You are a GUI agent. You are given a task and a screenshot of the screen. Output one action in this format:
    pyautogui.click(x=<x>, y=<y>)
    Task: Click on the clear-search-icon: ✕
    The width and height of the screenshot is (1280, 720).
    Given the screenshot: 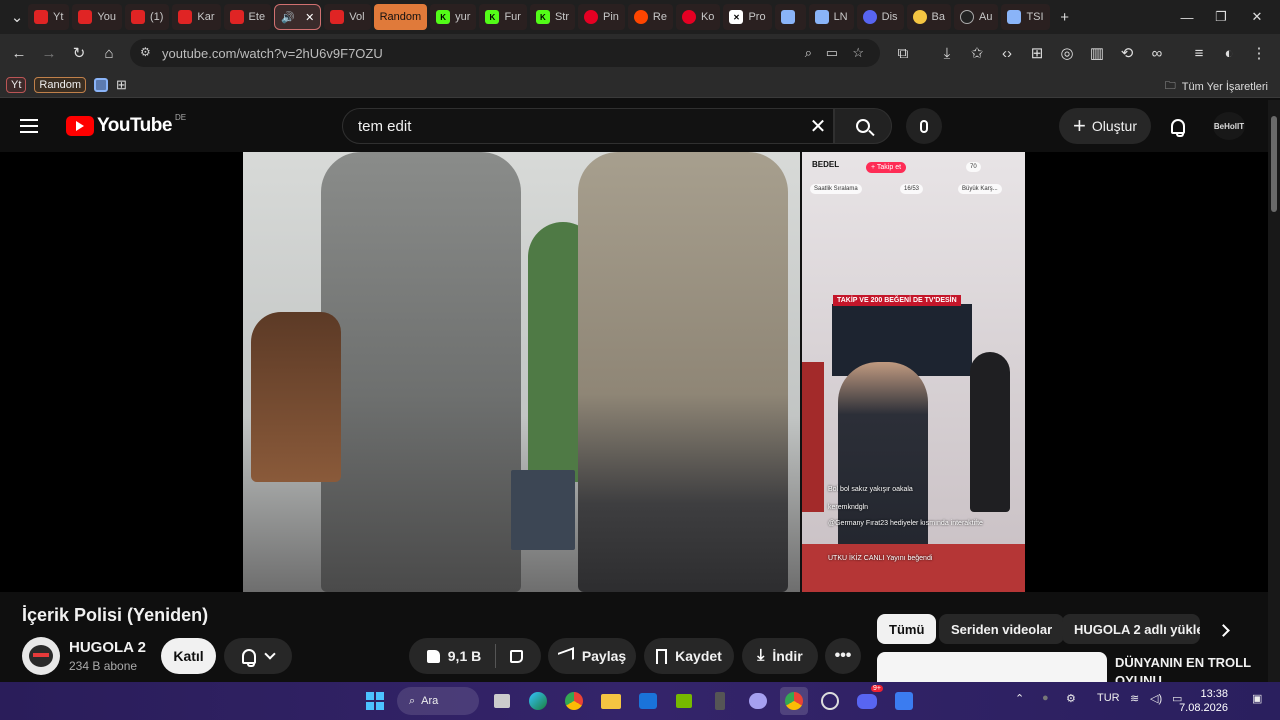 What is the action you would take?
    pyautogui.click(x=818, y=126)
    